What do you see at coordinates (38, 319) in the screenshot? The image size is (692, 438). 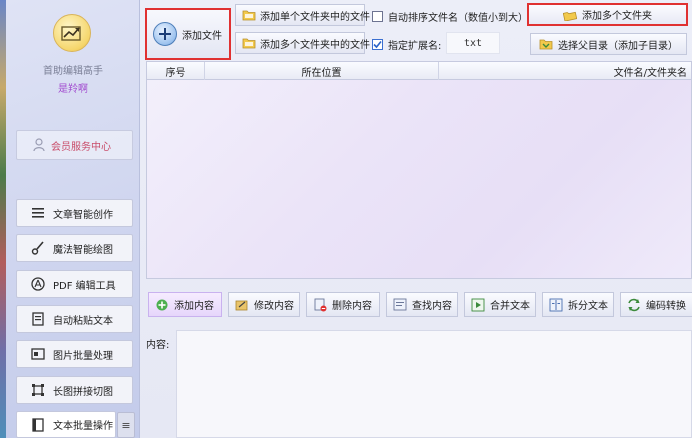 I see `document-icon` at bounding box center [38, 319].